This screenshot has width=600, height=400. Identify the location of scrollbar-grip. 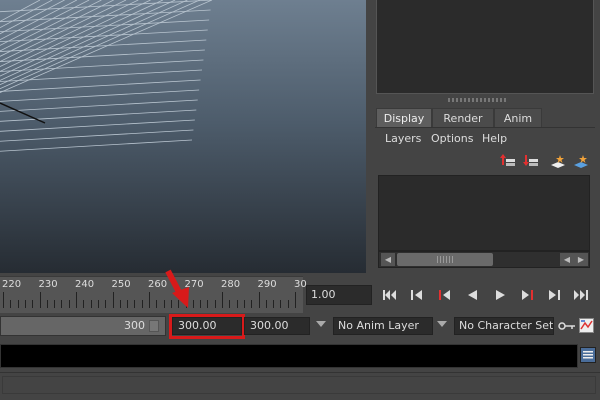
(446, 259).